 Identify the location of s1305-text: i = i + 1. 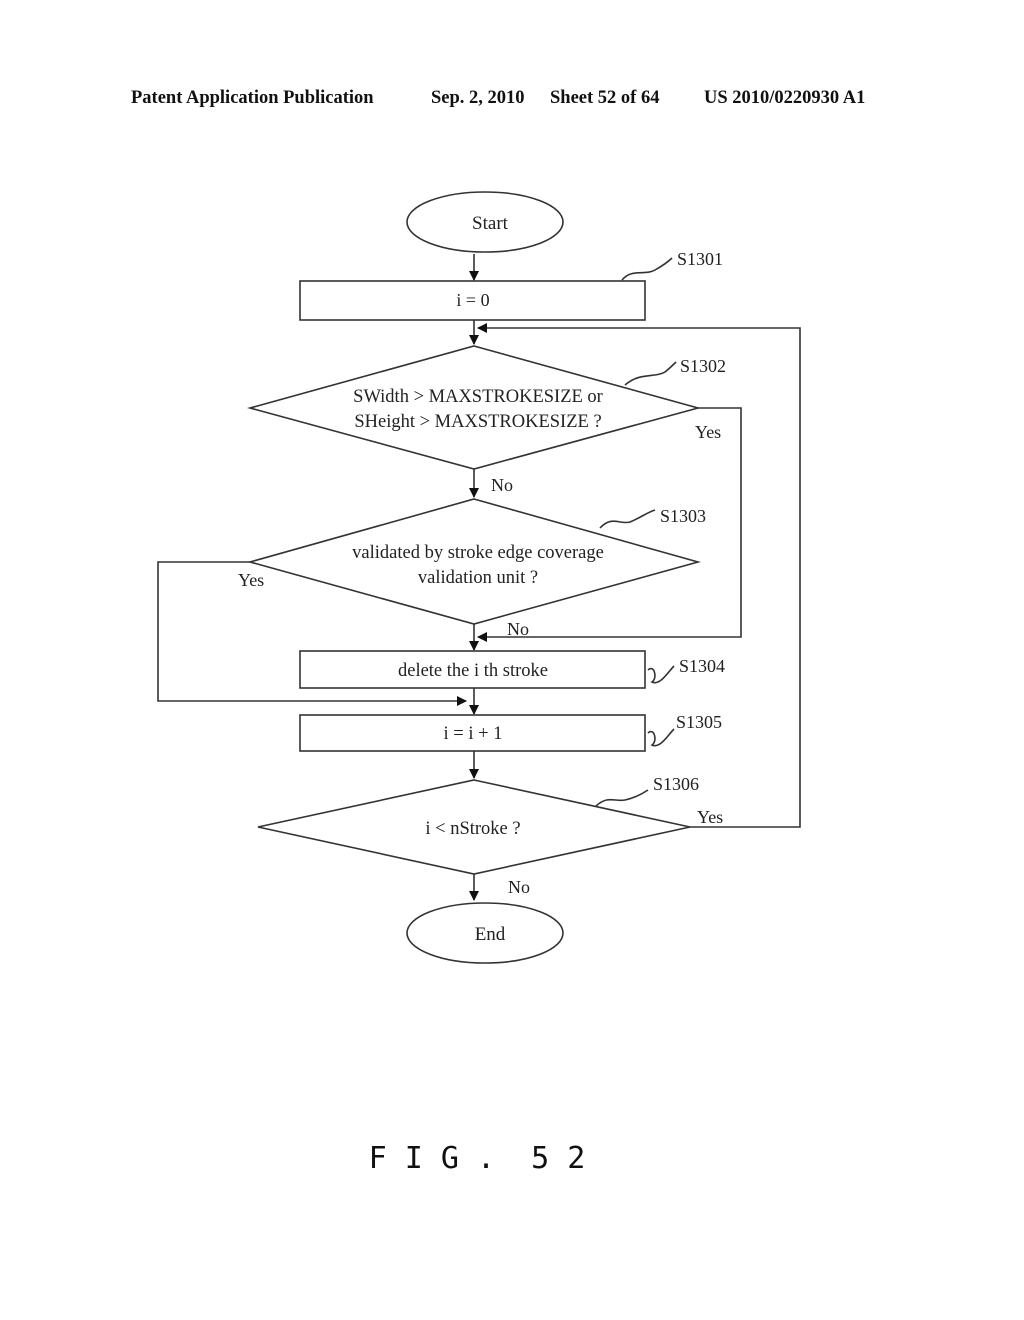
(473, 734).